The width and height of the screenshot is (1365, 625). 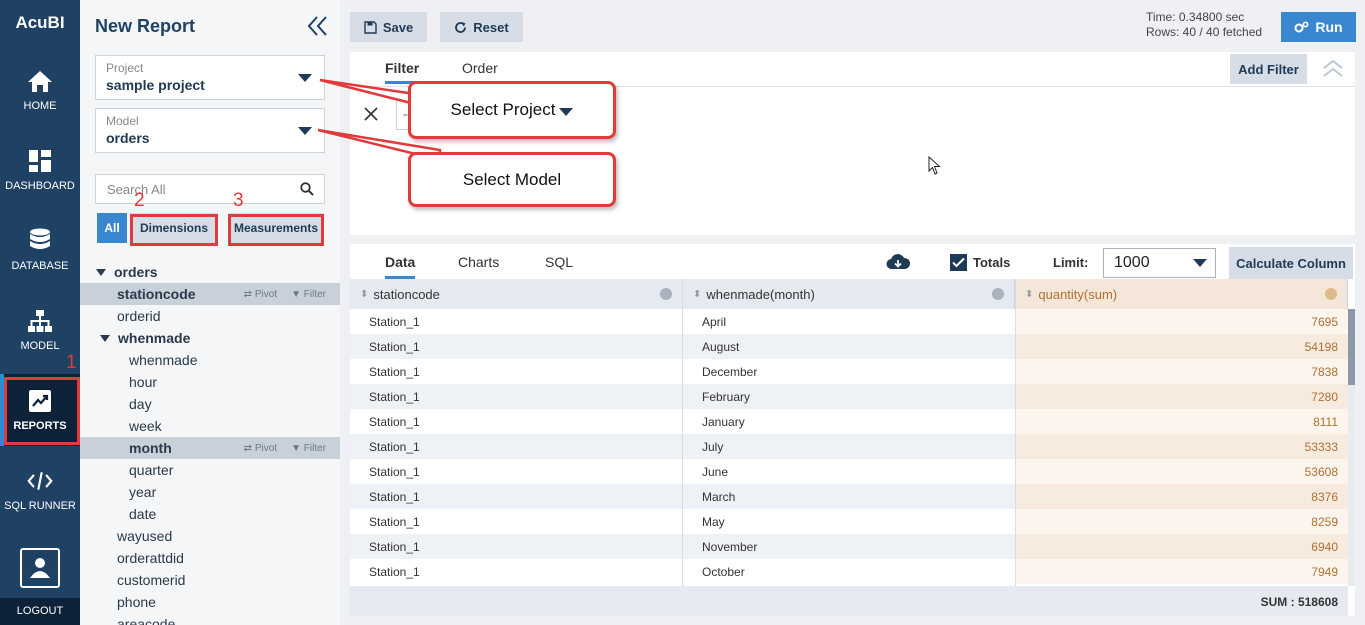 I want to click on tree-field: year, so click(x=210, y=492).